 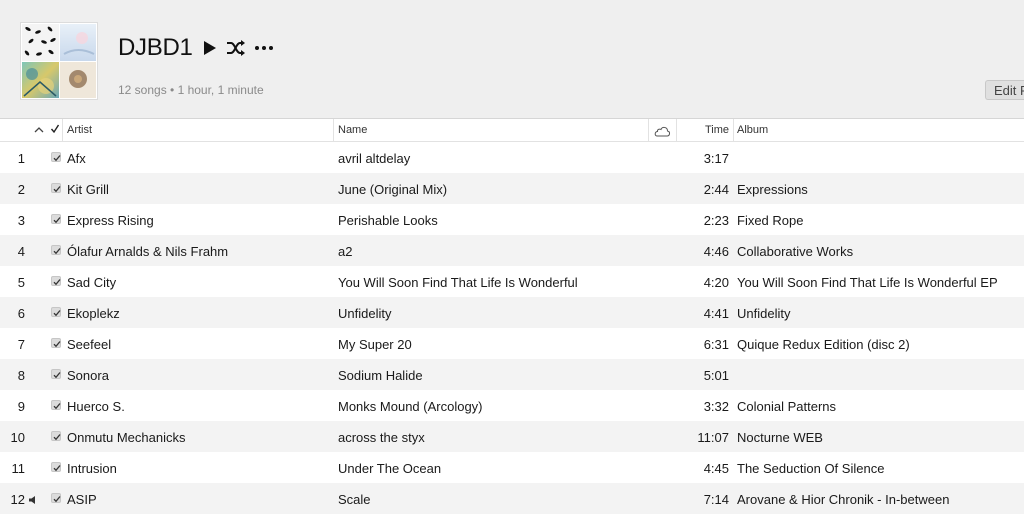 I want to click on column-header-cloud, so click(x=662, y=131).